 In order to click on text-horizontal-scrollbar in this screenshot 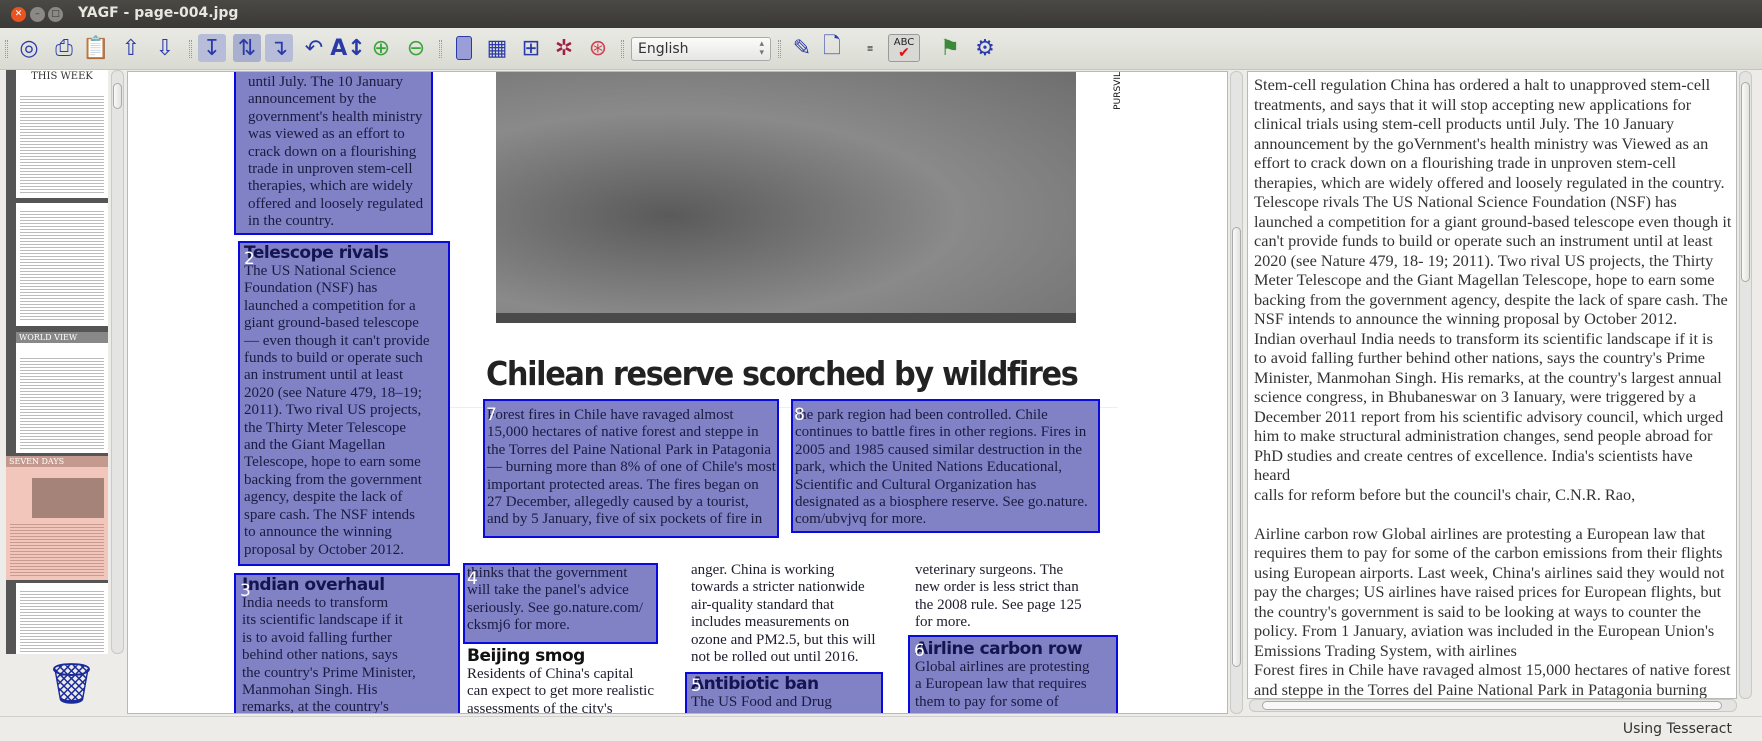, I will do `click(1493, 705)`.